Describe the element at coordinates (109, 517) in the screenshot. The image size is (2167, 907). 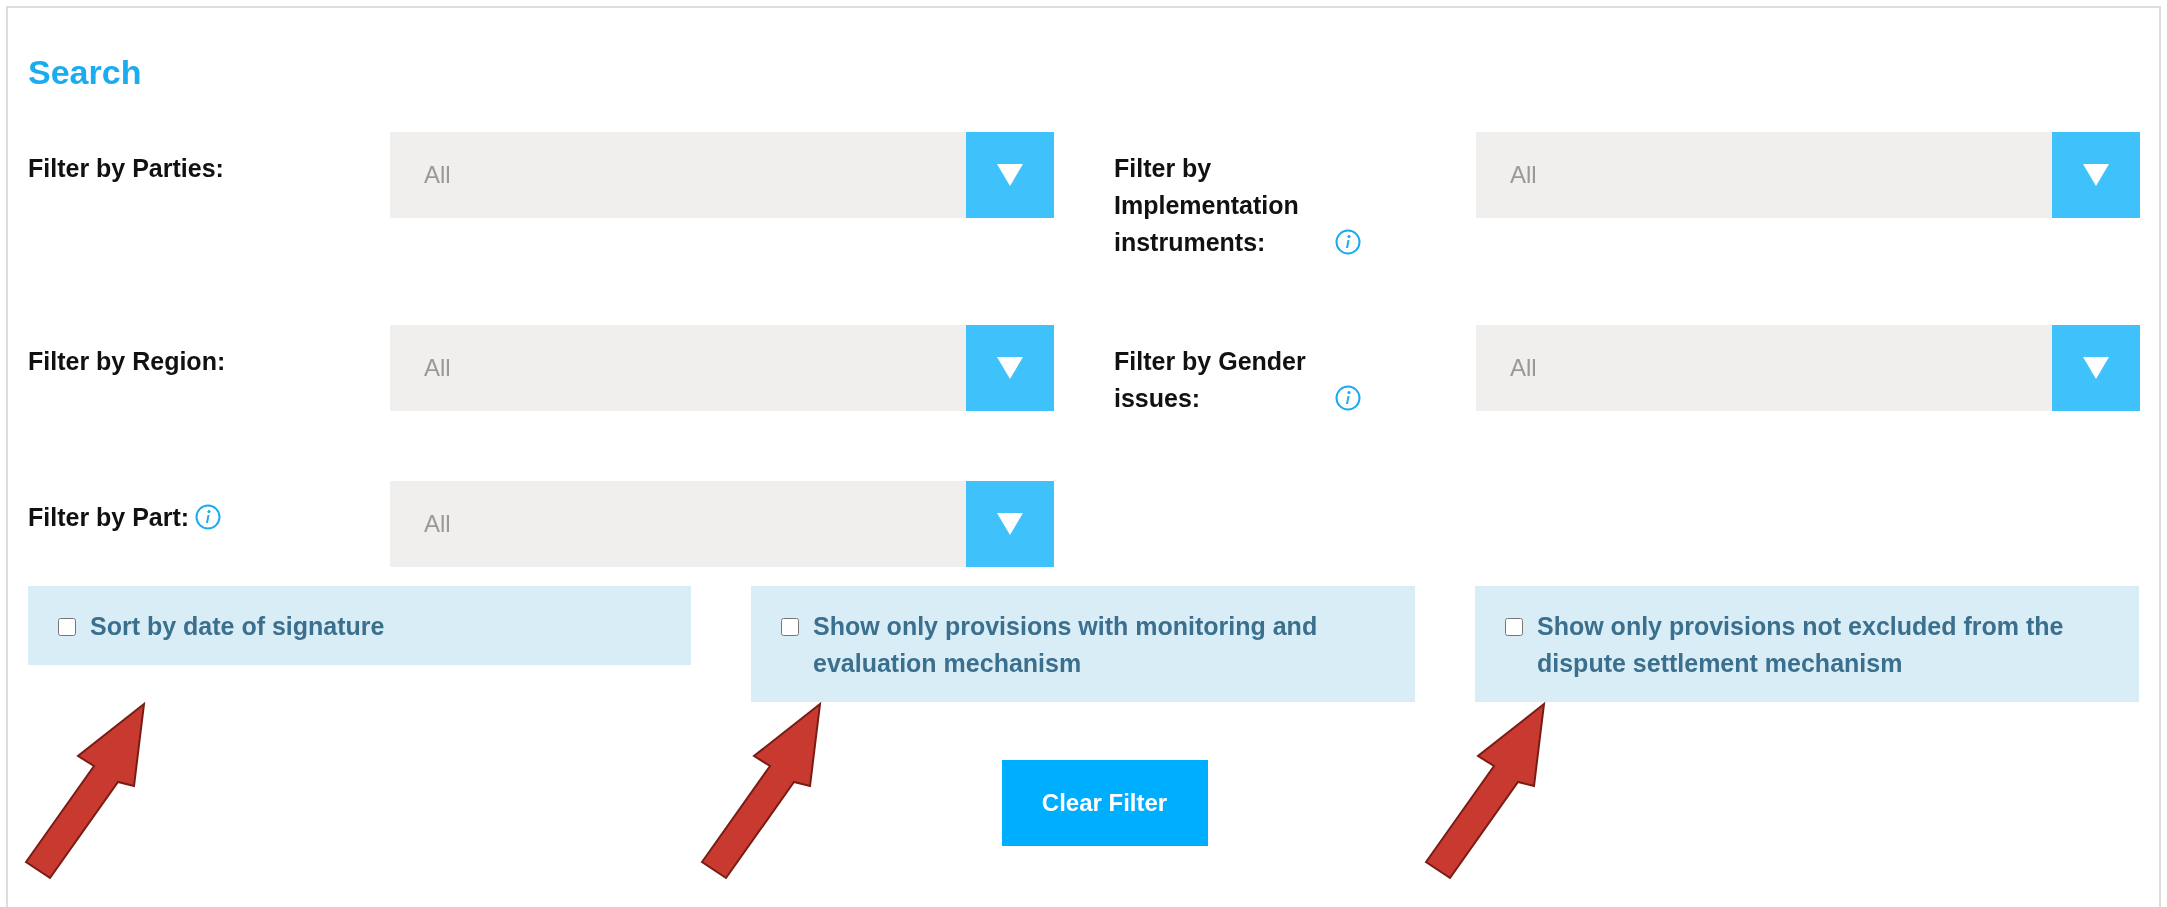
I see `filter-label: Filter by Part:` at that location.